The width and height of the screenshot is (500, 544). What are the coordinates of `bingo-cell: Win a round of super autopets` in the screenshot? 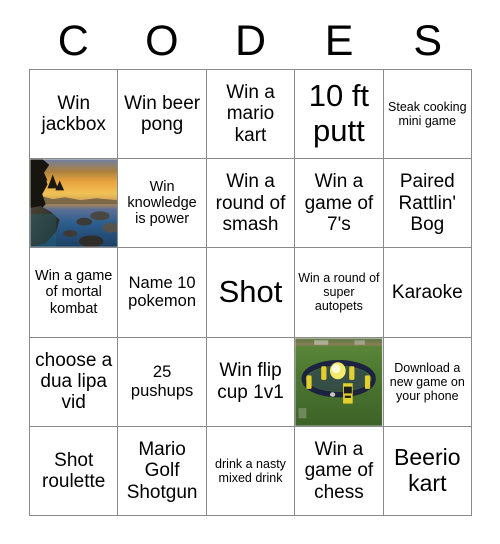 It's located at (339, 293).